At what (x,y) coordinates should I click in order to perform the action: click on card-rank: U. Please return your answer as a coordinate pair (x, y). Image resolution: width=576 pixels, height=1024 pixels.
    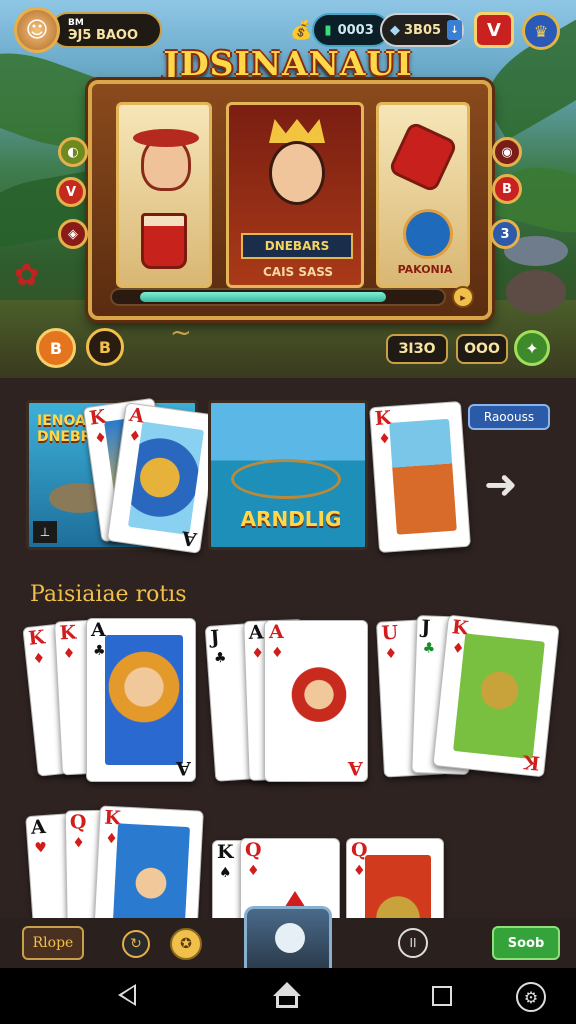
    Looking at the image, I should click on (390, 633).